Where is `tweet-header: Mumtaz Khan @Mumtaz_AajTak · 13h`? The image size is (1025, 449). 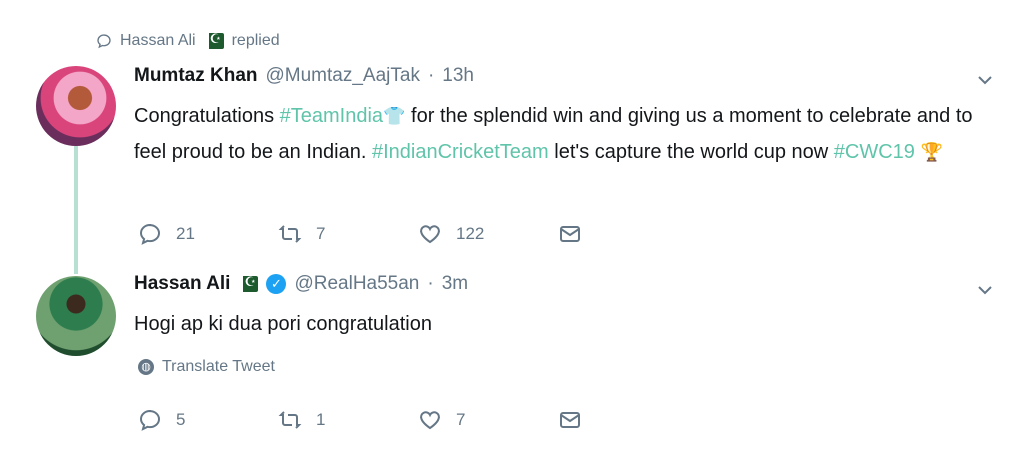
tweet-header: Mumtaz Khan @Mumtaz_AajTak · 13h is located at coordinates (564, 76).